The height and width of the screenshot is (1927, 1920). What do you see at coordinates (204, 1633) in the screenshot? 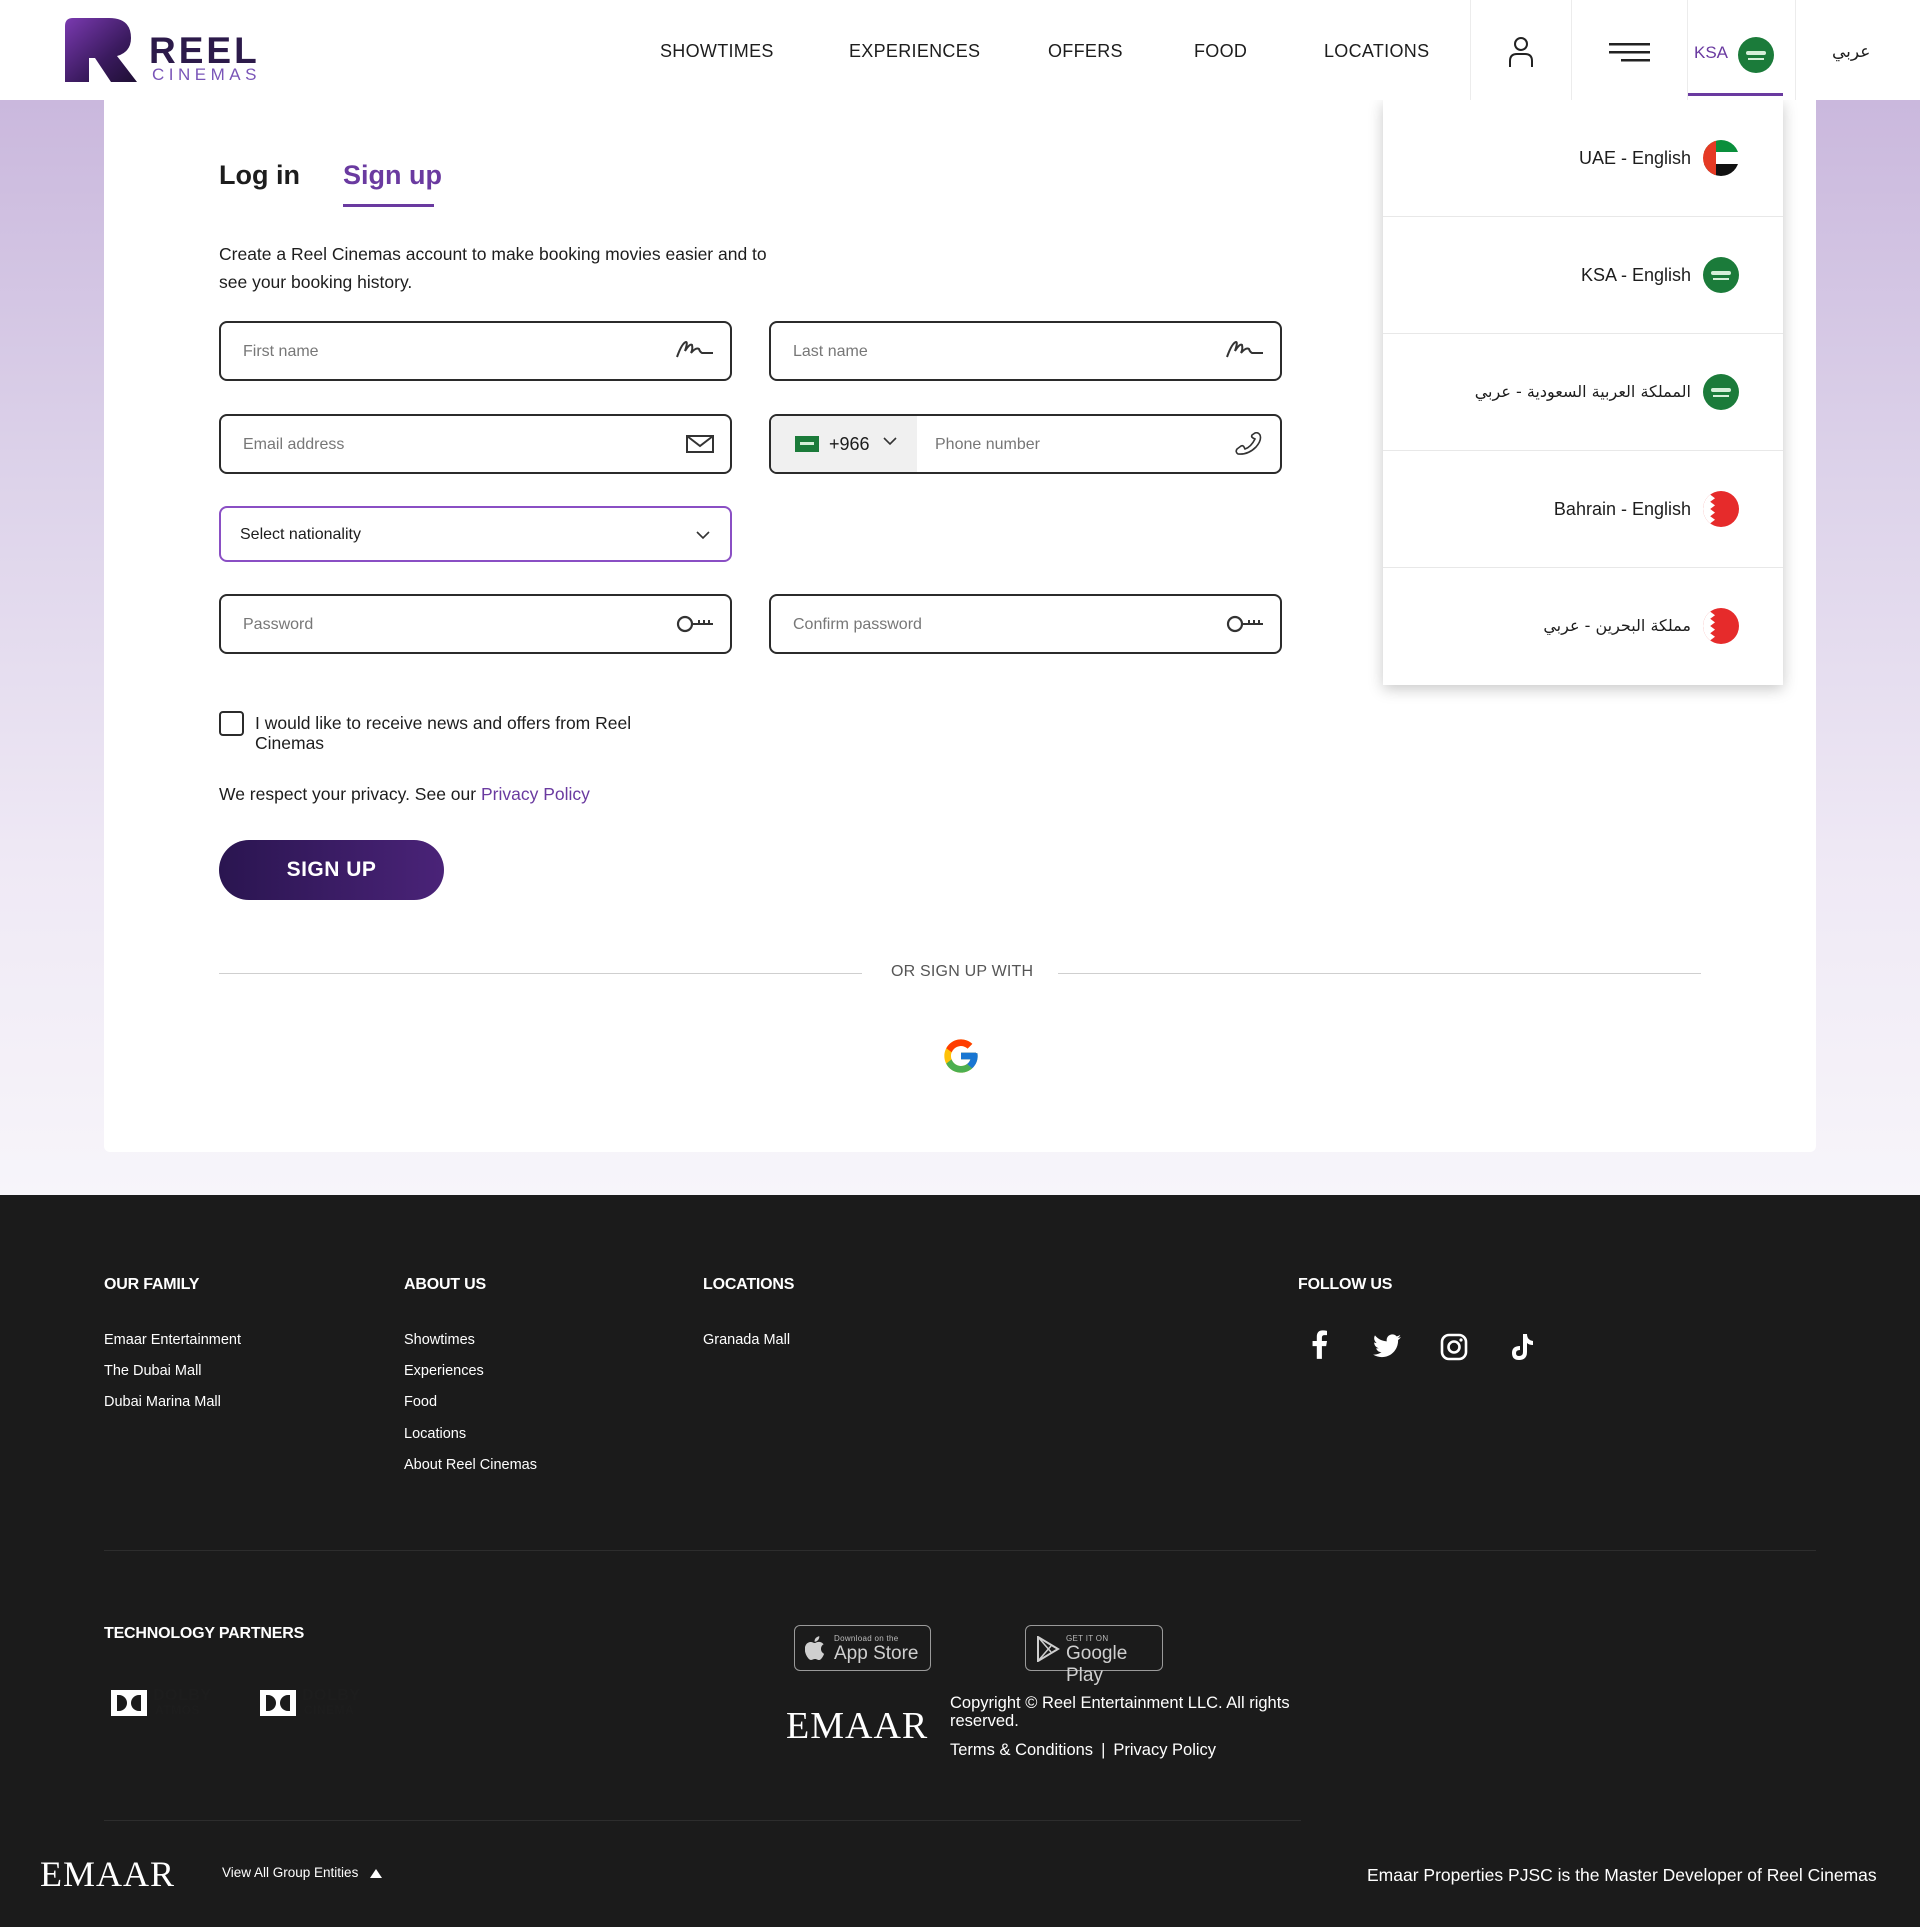
I see `footer-heading-tech-partners: TECHNOLOGY PARTNERS` at bounding box center [204, 1633].